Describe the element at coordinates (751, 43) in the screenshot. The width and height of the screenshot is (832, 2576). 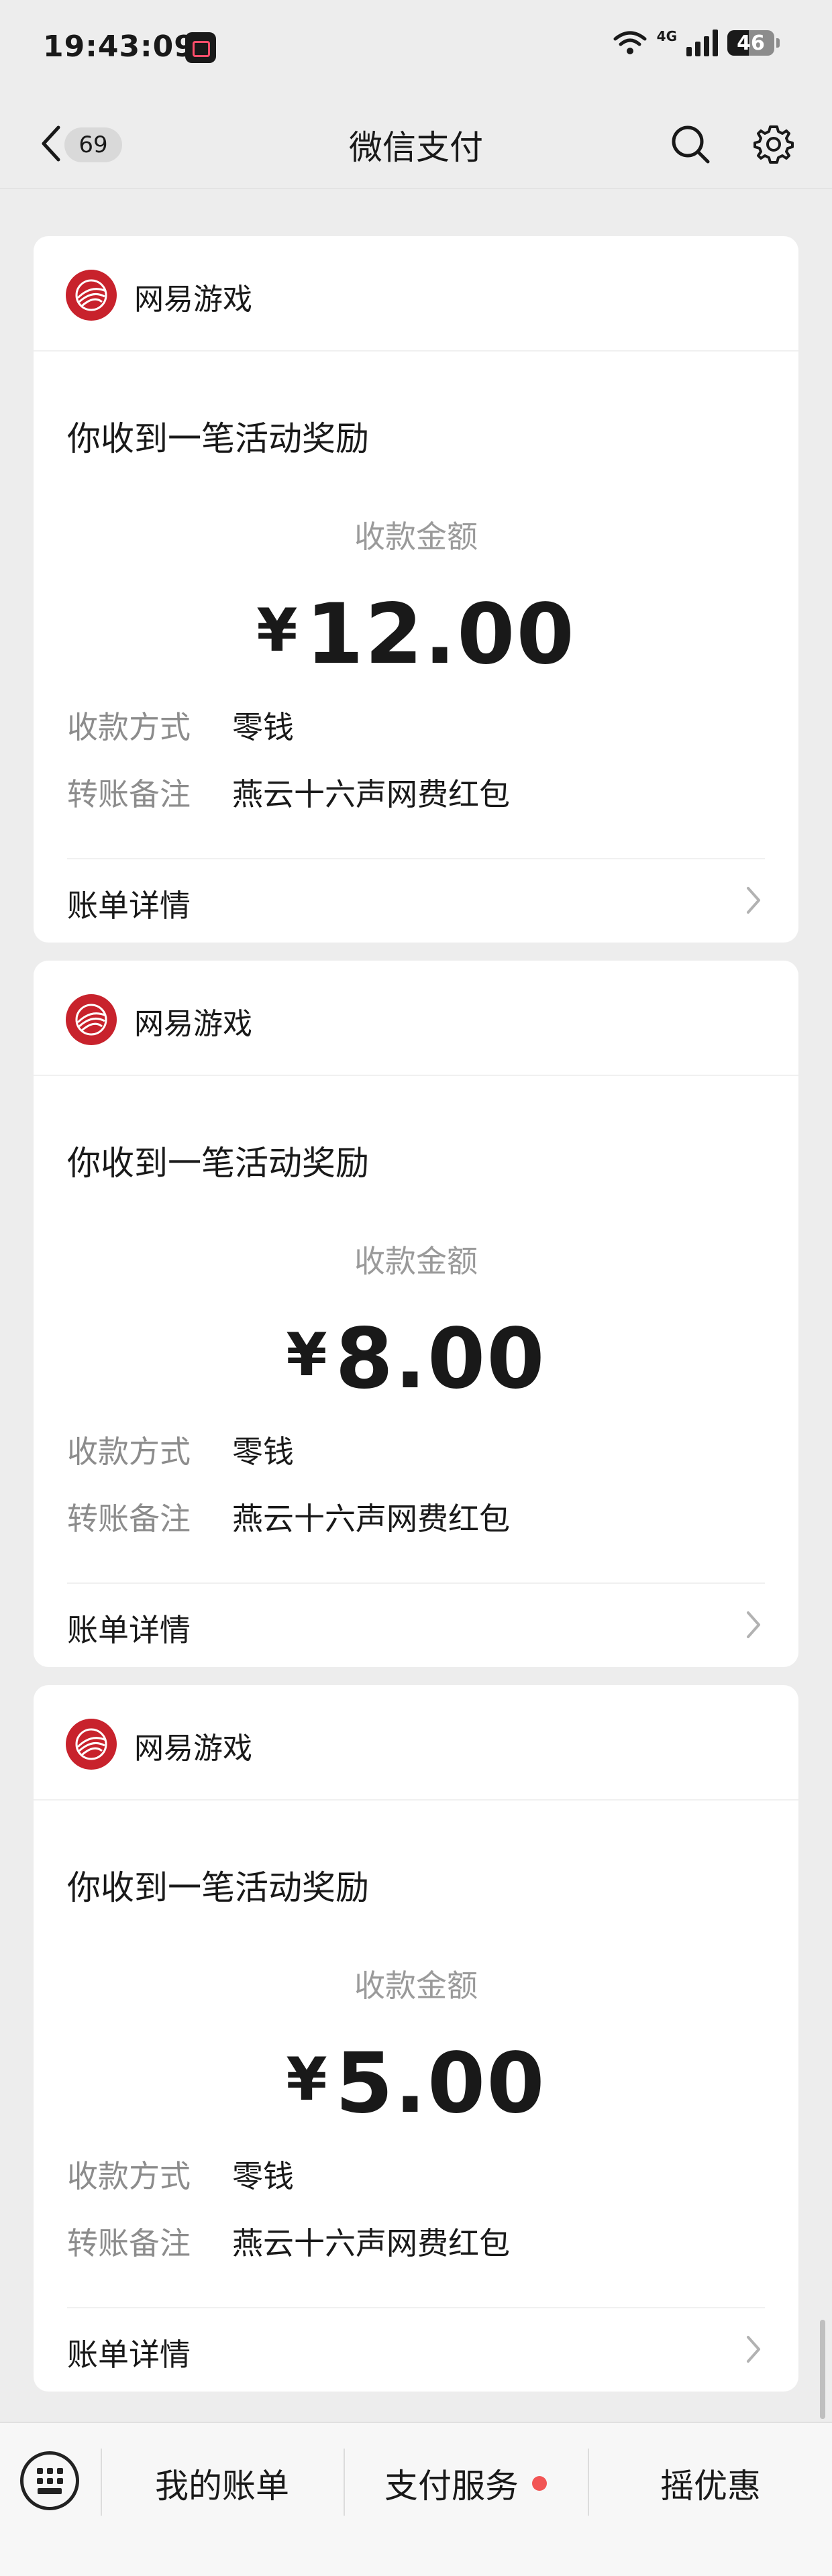
I see `battery-level-text: 46` at that location.